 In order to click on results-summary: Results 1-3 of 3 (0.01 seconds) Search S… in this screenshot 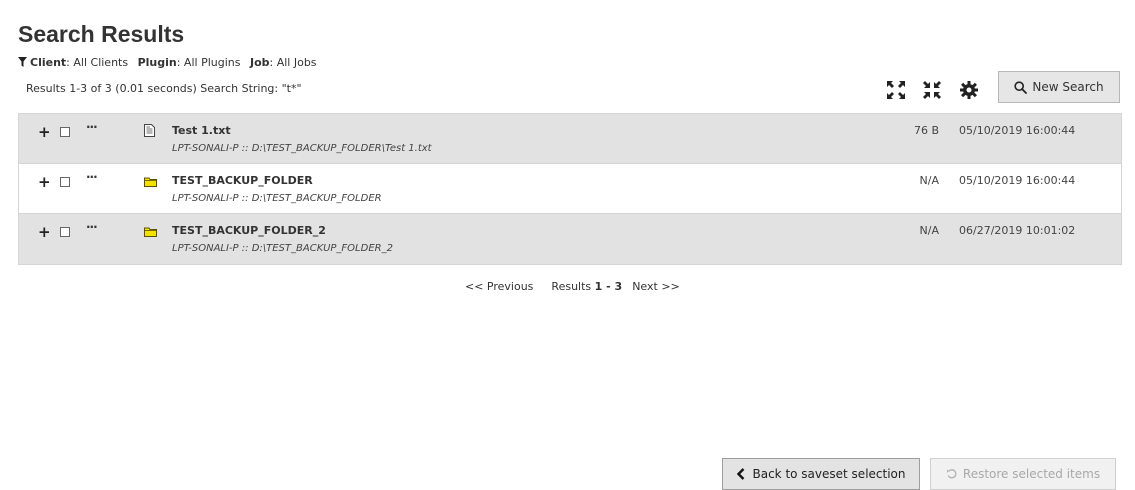, I will do `click(164, 88)`.